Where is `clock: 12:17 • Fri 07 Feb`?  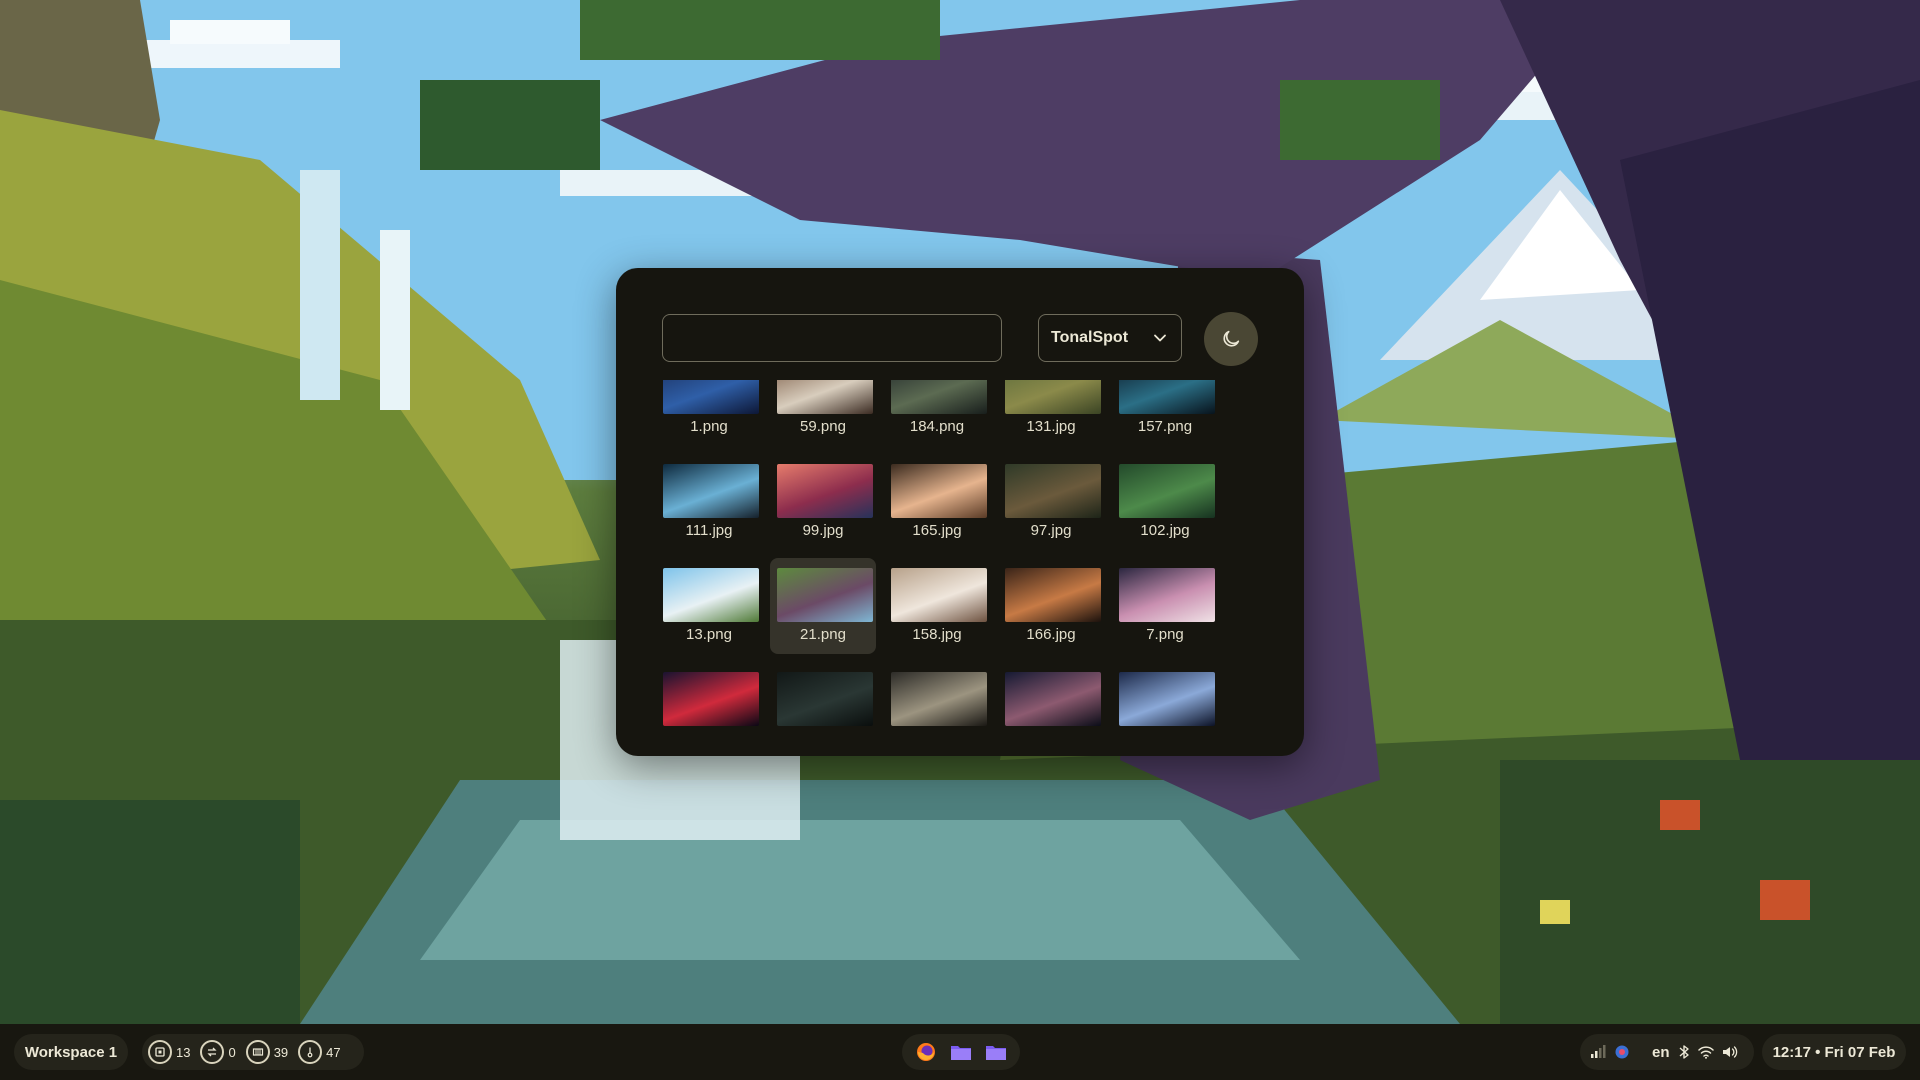
clock: 12:17 • Fri 07 Feb is located at coordinates (1834, 1052).